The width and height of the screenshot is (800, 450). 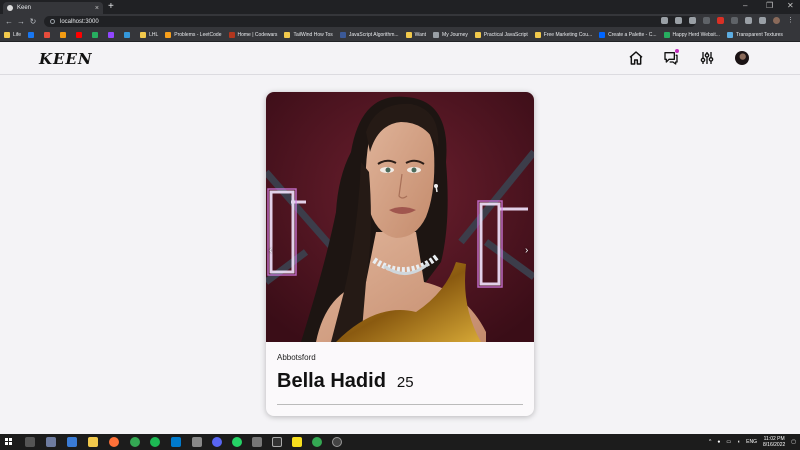 What do you see at coordinates (30, 442) in the screenshot?
I see `search-icon` at bounding box center [30, 442].